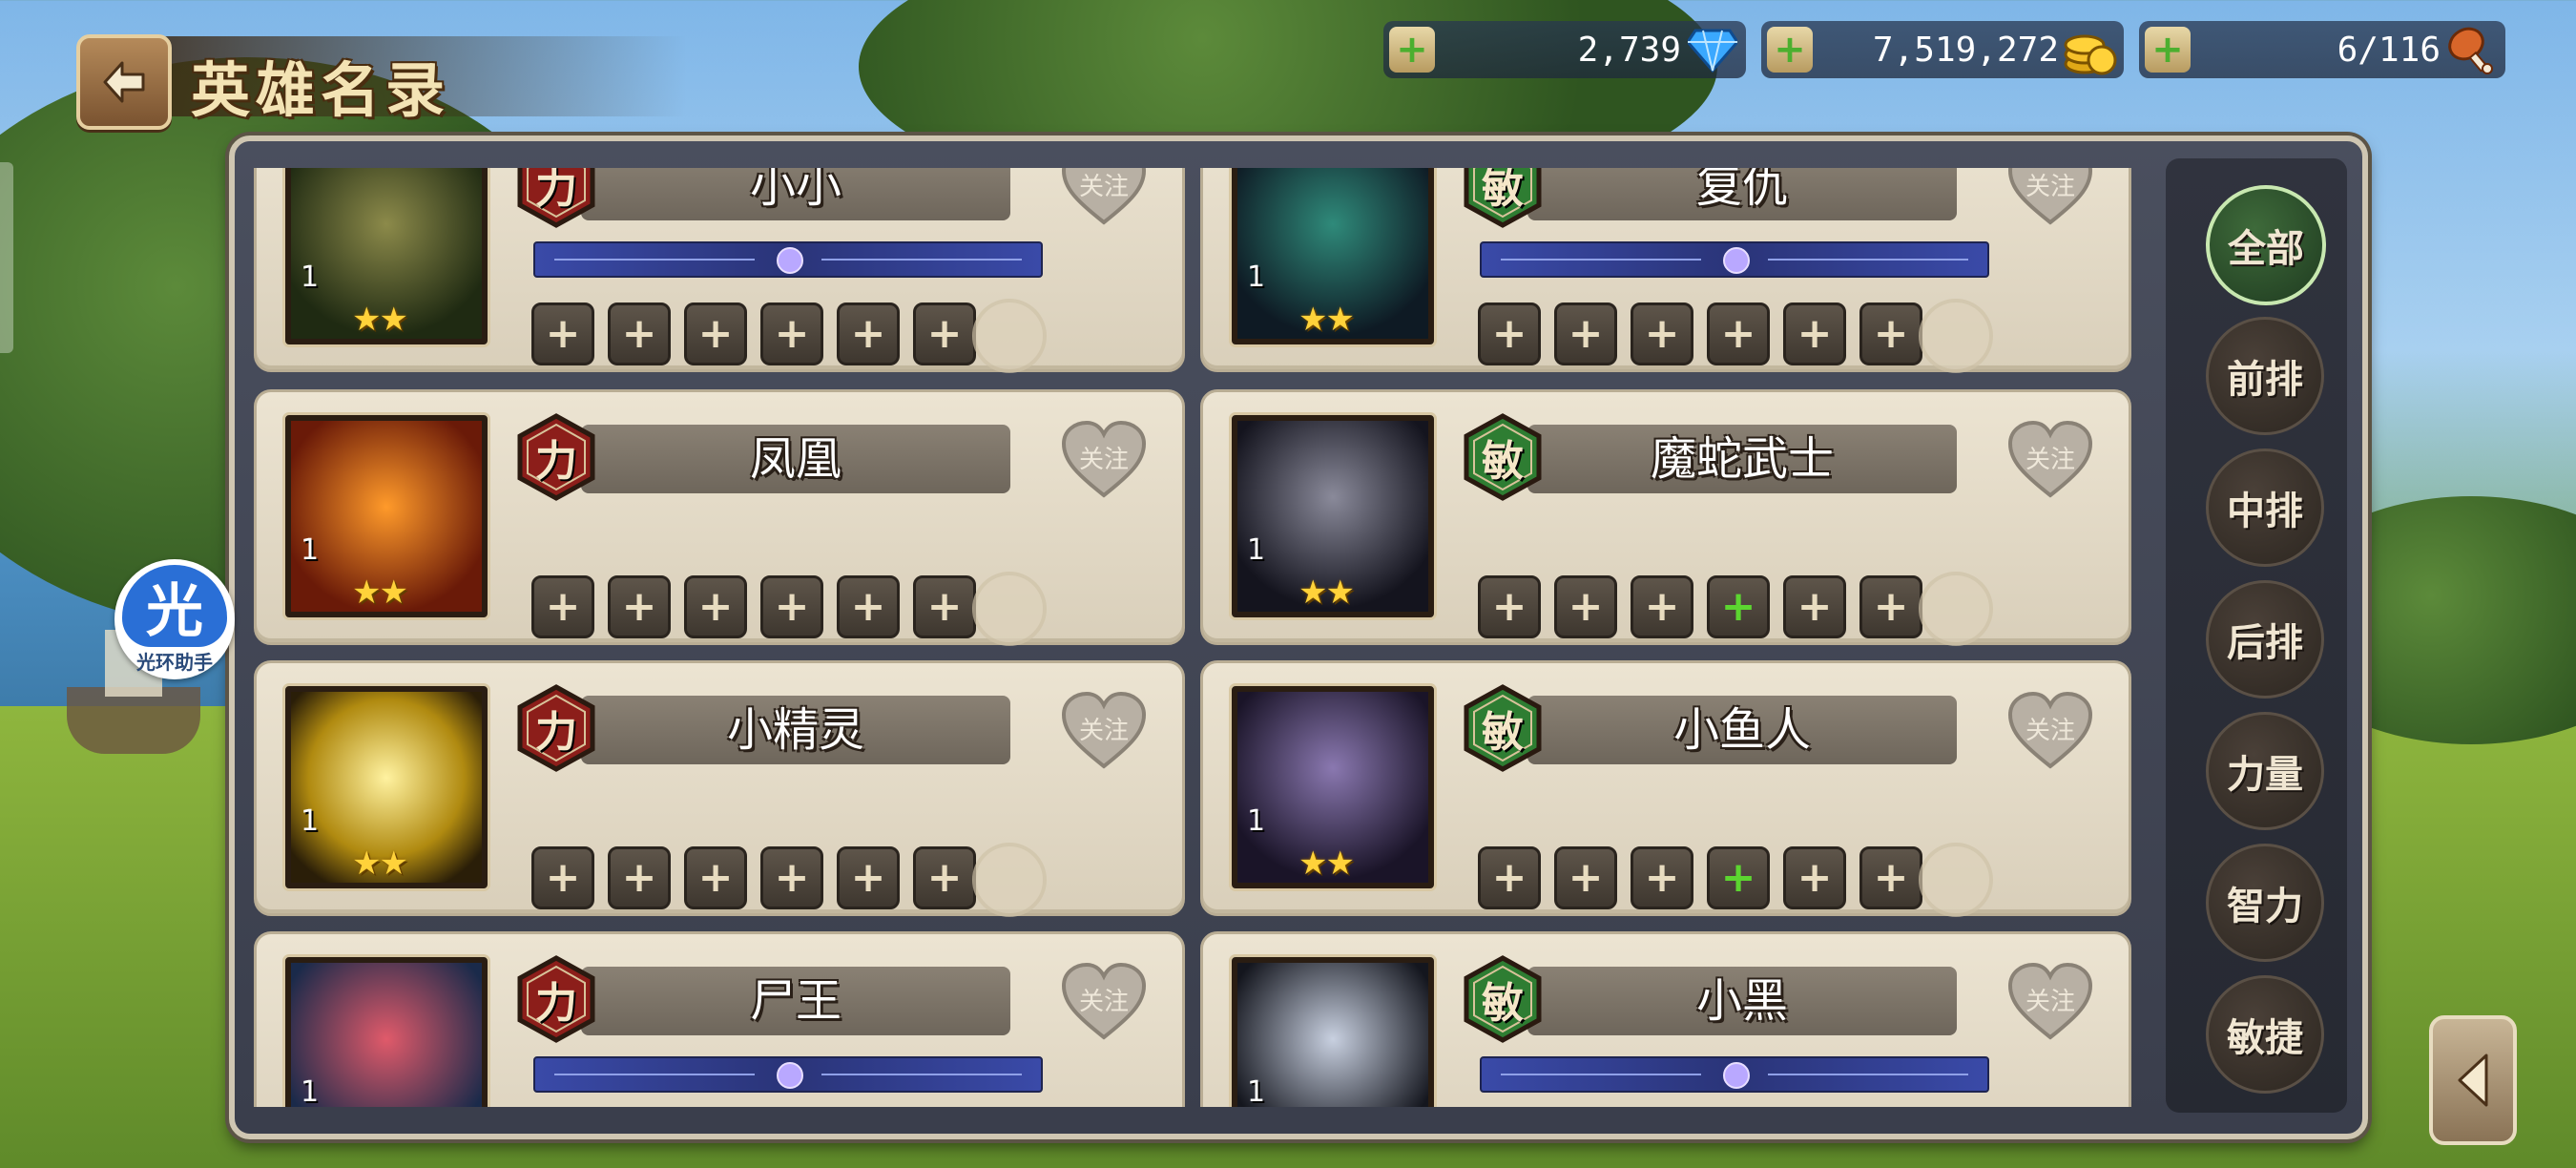 The height and width of the screenshot is (1168, 2576). What do you see at coordinates (386, 1035) in the screenshot?
I see `hero-portrait-art` at bounding box center [386, 1035].